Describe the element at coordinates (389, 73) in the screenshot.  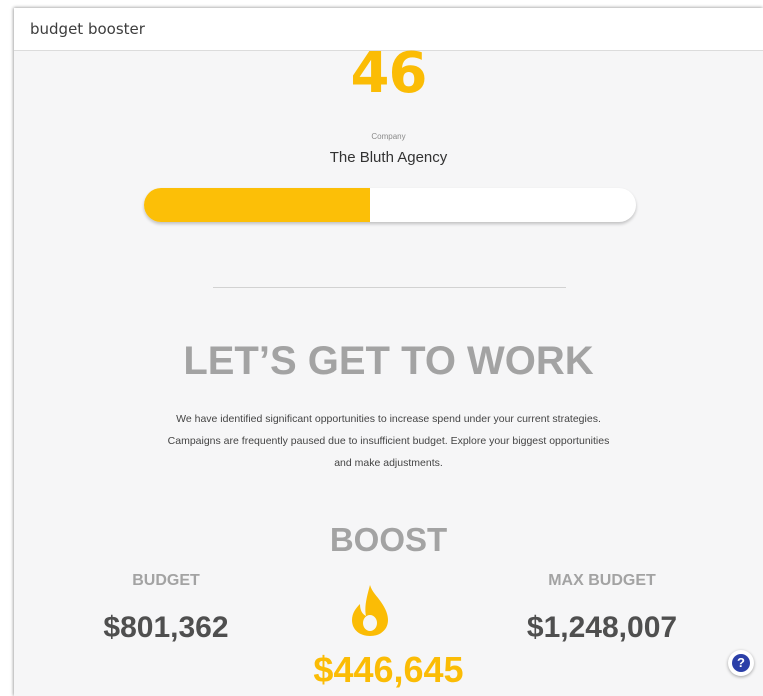
I see `score-value: 46` at that location.